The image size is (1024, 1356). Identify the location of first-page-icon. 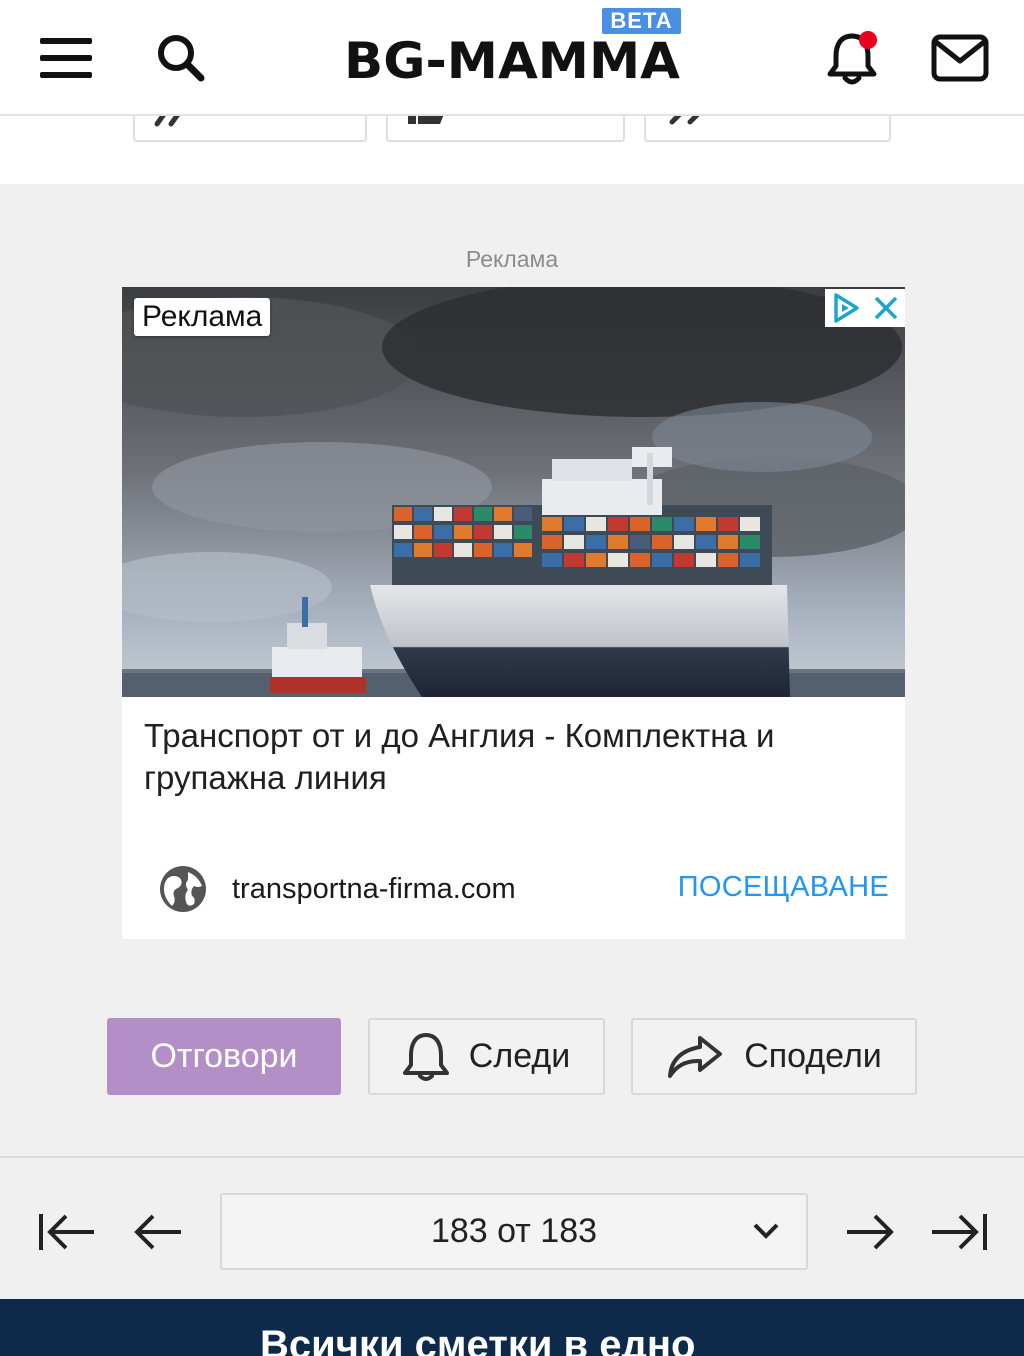
(66, 1232).